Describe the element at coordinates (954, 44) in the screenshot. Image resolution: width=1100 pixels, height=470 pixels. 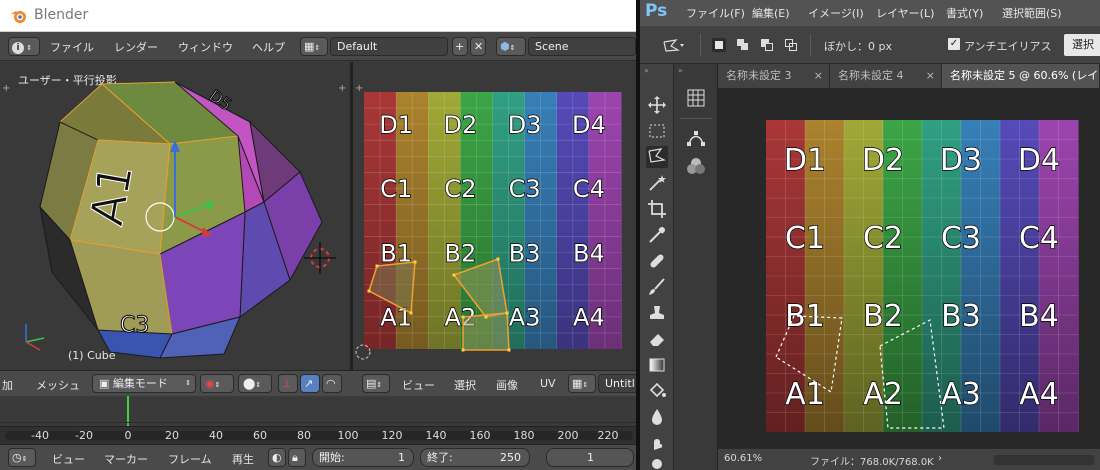
I see `antialias-checkbox: ✓` at that location.